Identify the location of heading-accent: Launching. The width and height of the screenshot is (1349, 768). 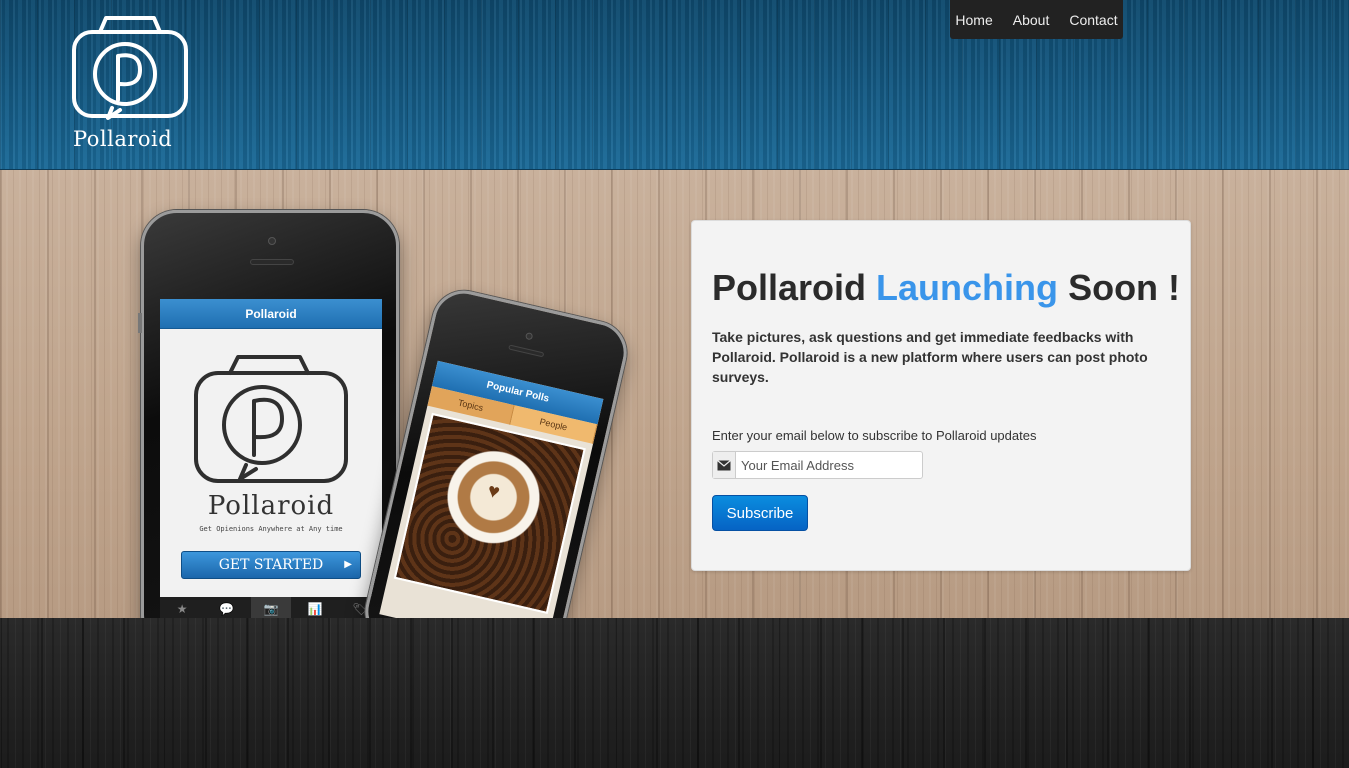
(967, 287).